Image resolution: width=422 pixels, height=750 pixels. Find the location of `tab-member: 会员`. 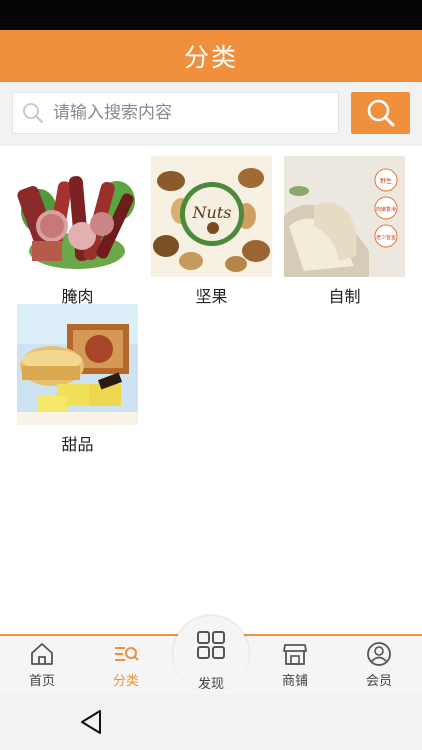

tab-member: 会员 is located at coordinates (379, 665).